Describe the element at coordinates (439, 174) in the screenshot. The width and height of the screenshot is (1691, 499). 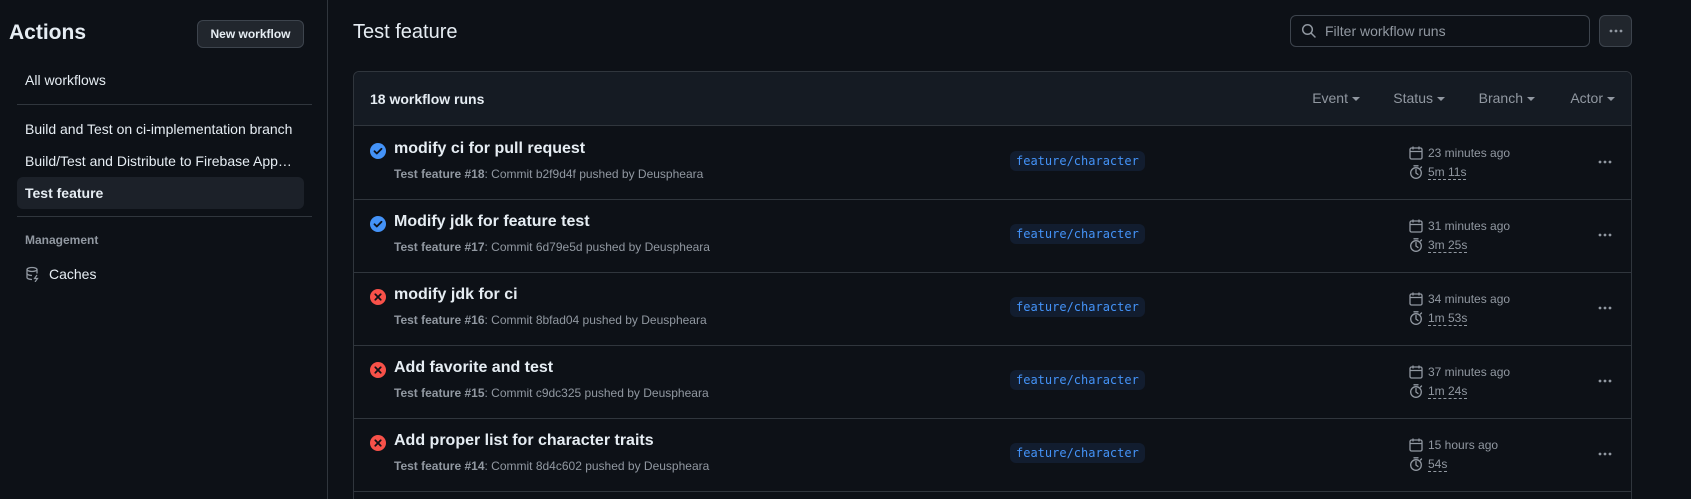
I see `run-workflow-number: Test feature #18` at that location.